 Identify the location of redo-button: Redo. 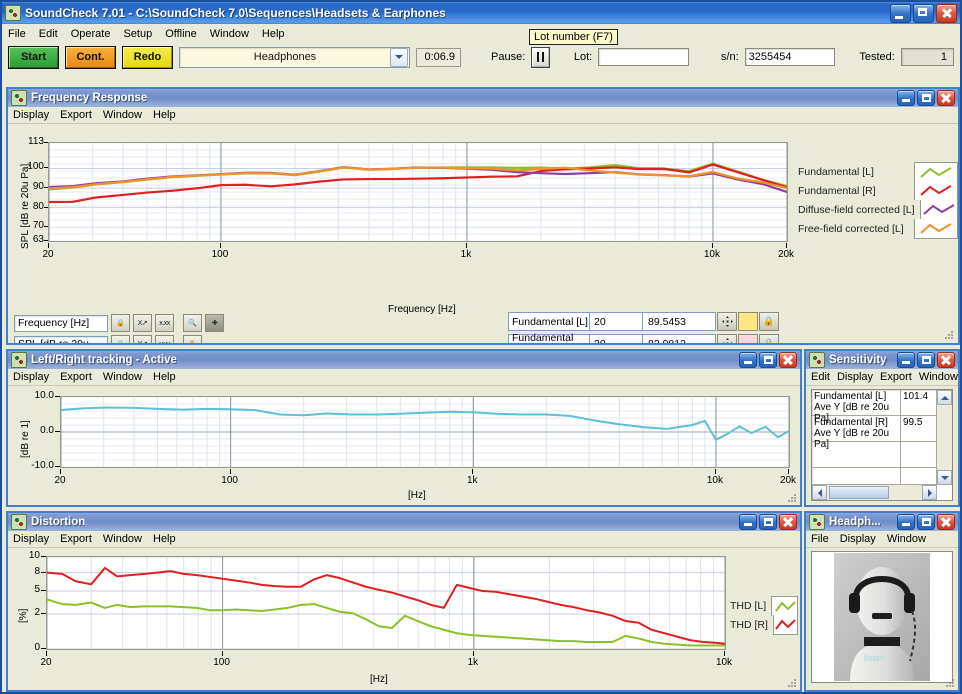
(147, 57).